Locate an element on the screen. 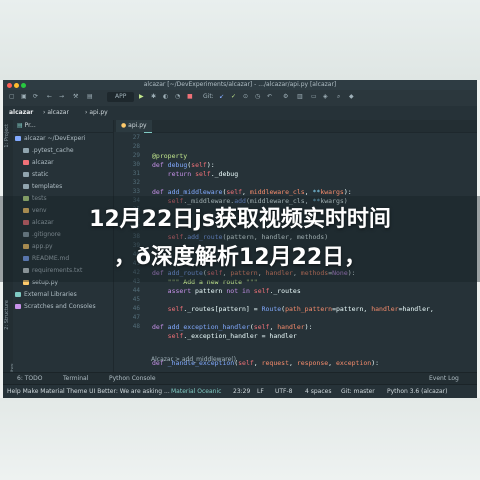 Image resolution: width=480 pixels, height=480 pixels. minimize-window-icon is located at coordinates (16, 85).